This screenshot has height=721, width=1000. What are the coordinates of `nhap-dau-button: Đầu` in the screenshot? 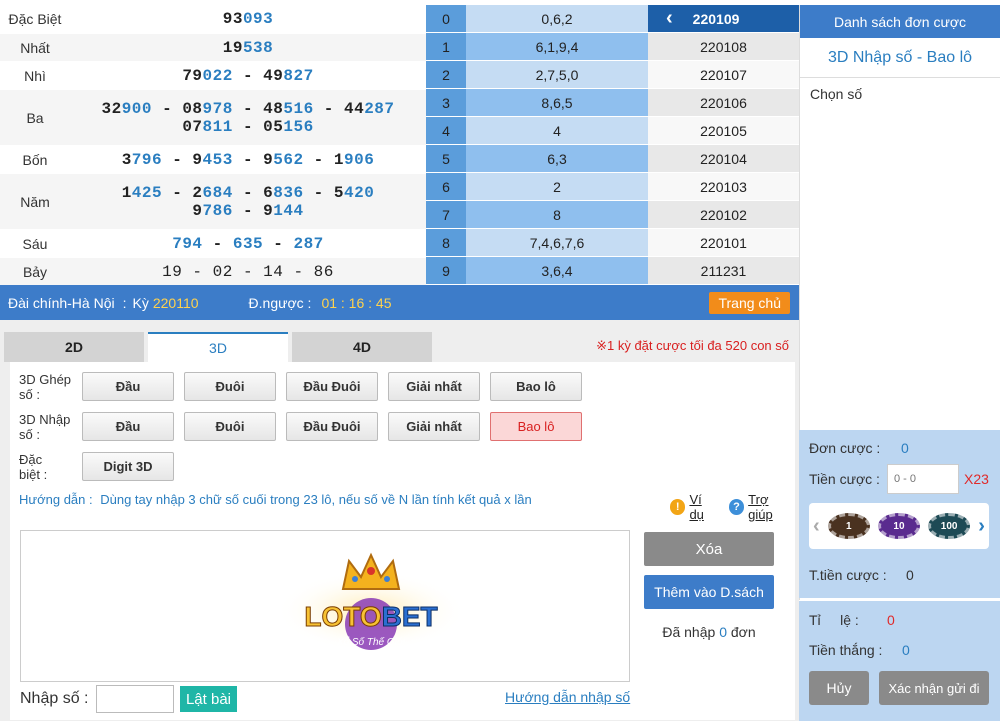 It's located at (128, 426).